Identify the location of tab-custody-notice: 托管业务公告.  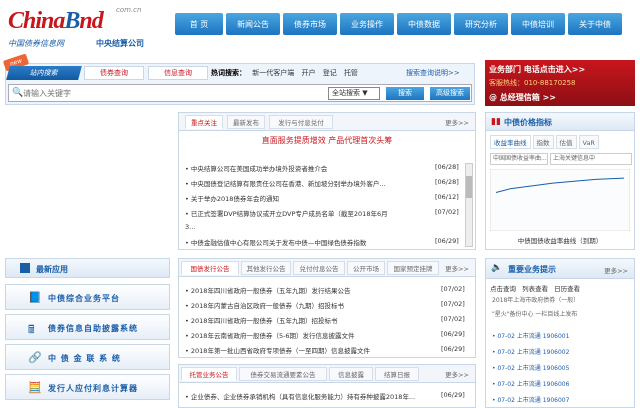
(209, 374).